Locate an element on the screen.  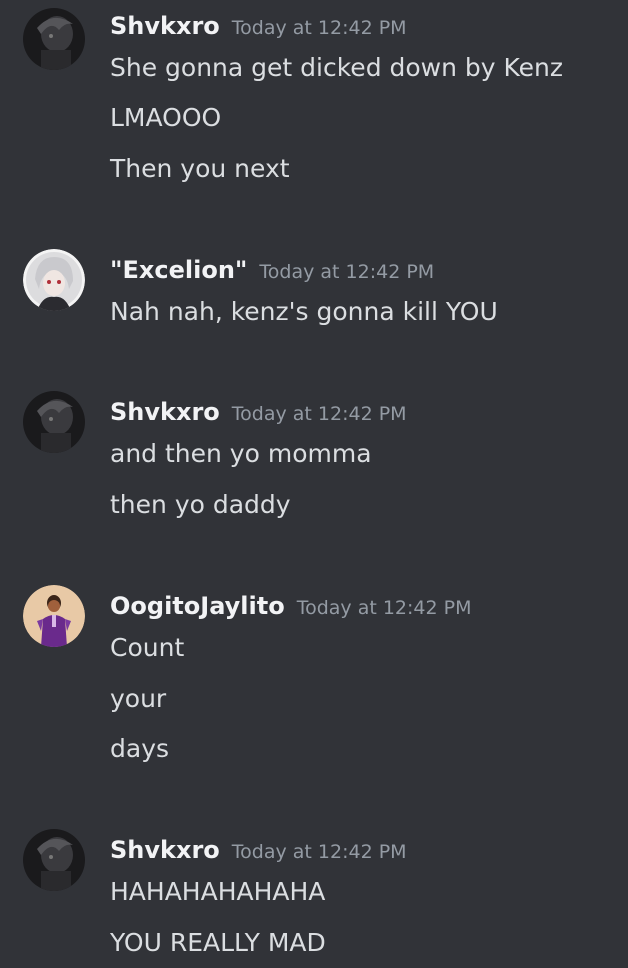
message-text: LMAOOO is located at coordinates (166, 117).